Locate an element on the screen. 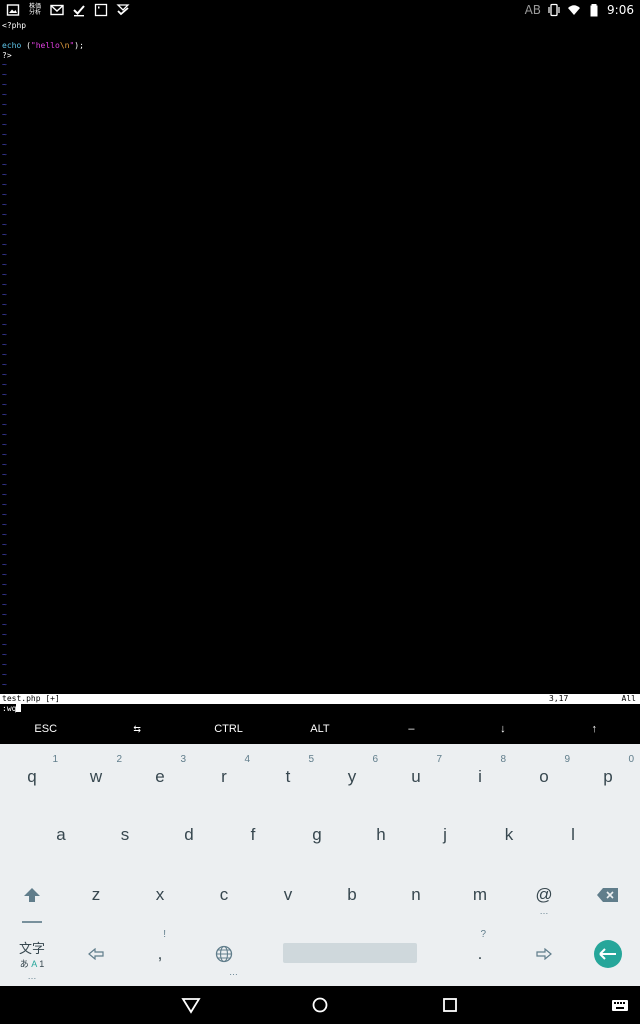 This screenshot has height=1024, width=640. key-hint: 4 is located at coordinates (247, 759).